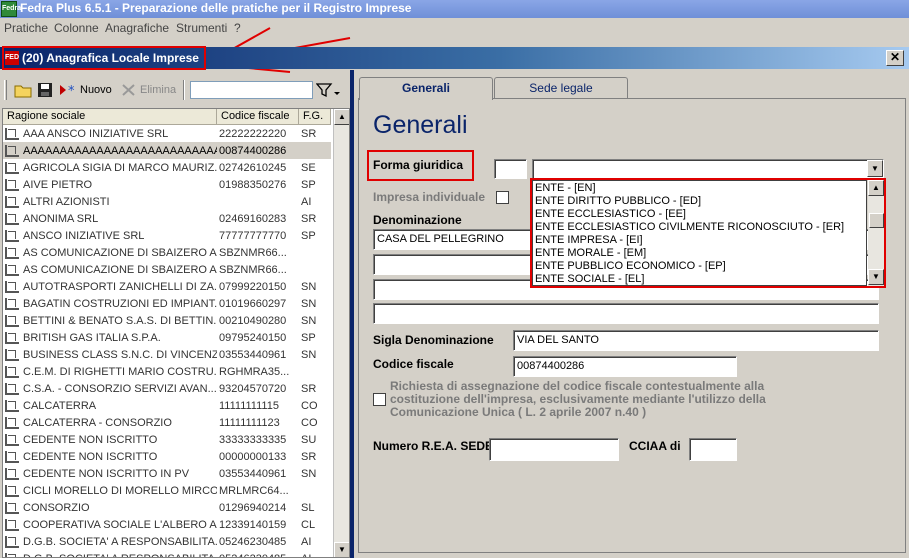 The width and height of the screenshot is (909, 558). Describe the element at coordinates (23, 90) in the screenshot. I see `open-button` at that location.